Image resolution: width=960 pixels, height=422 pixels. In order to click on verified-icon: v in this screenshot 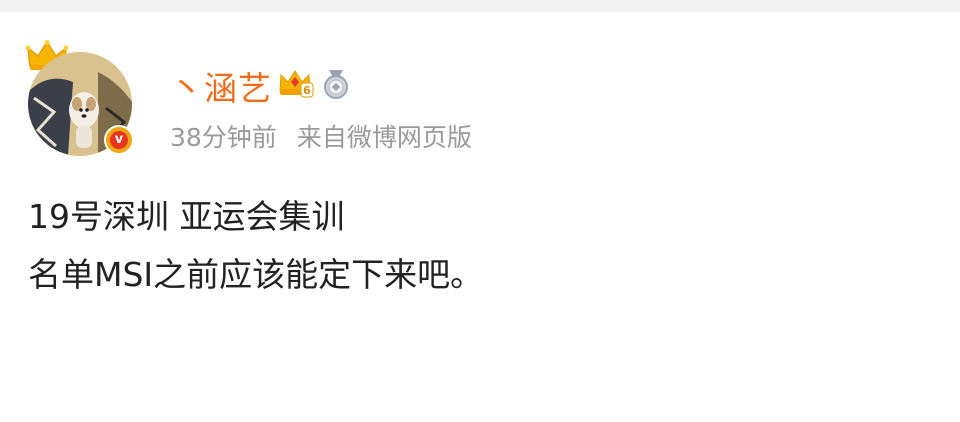, I will do `click(119, 140)`.